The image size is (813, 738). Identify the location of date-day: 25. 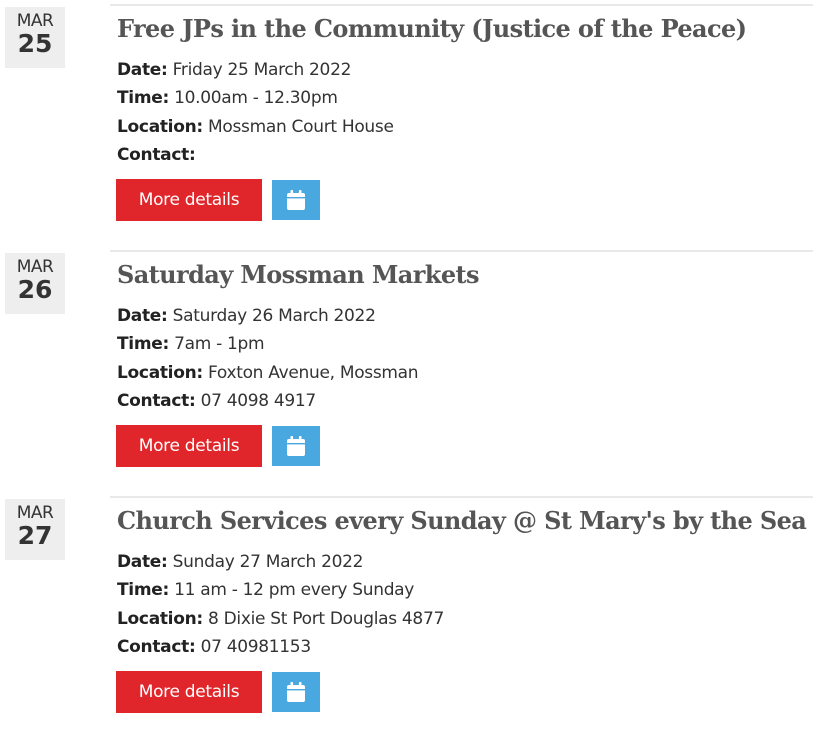
(35, 43).